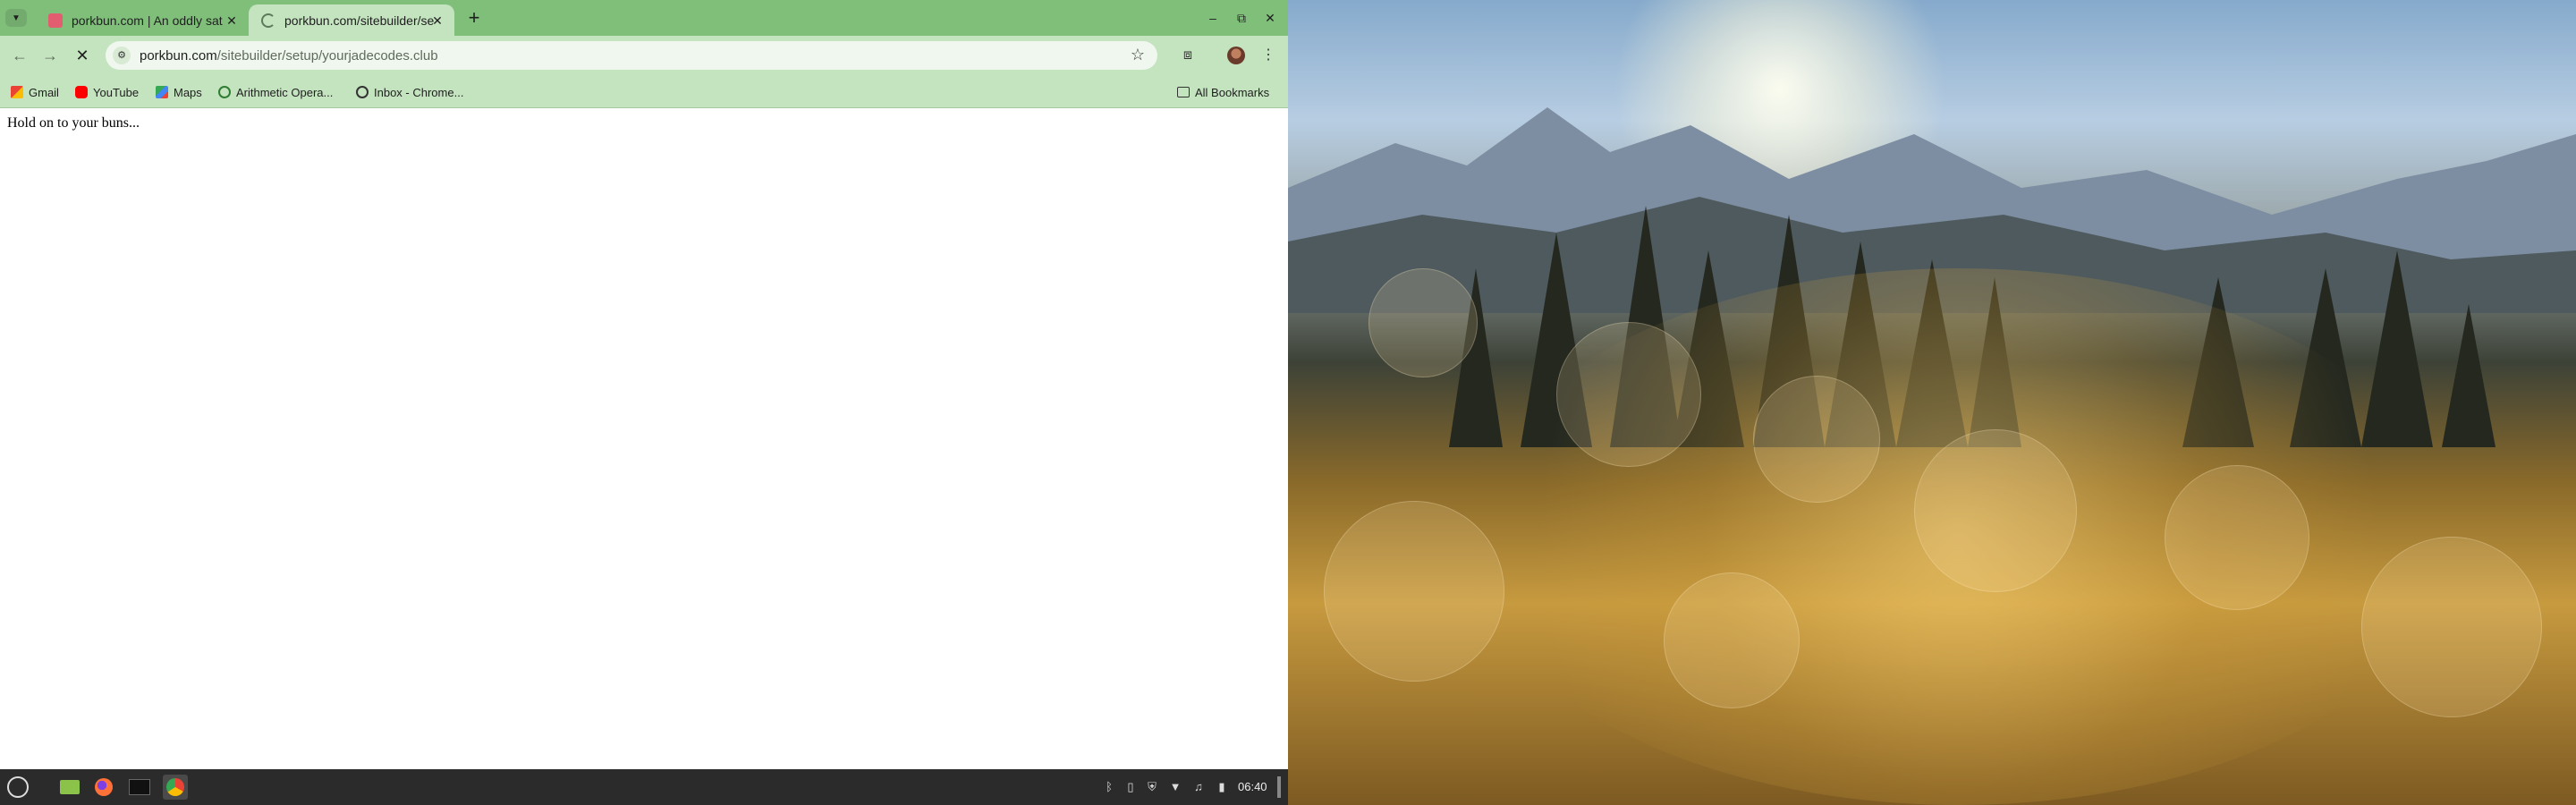 The height and width of the screenshot is (805, 2576). I want to click on tab-search-button: ▼, so click(16, 18).